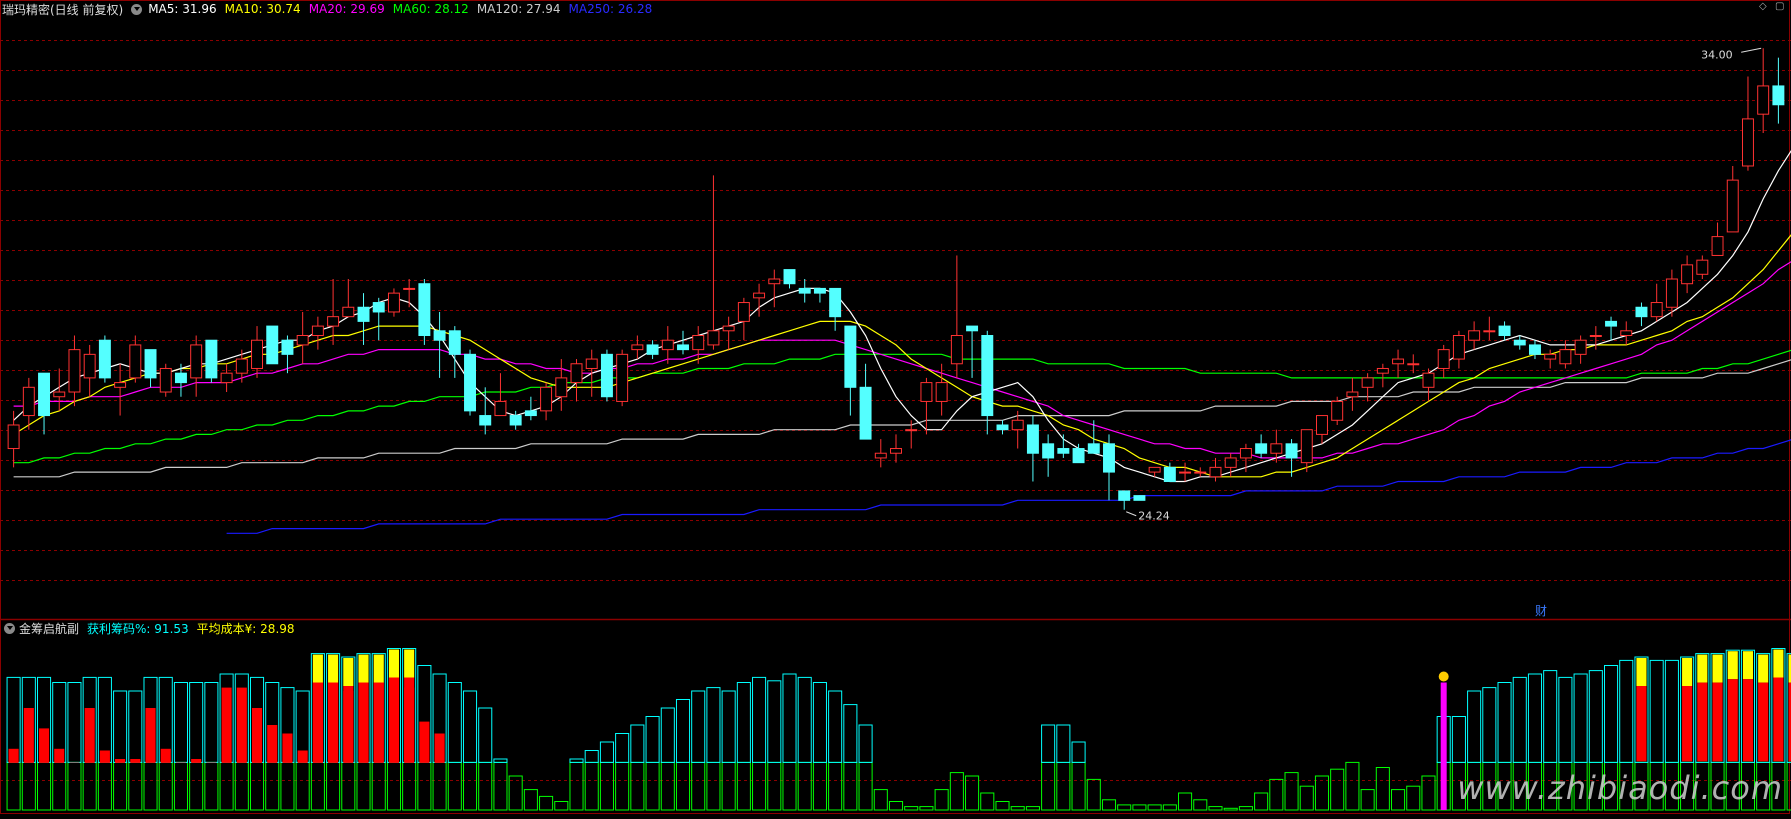 The image size is (1791, 819). Describe the element at coordinates (1764, 7) in the screenshot. I see `diamond-icon: ◇` at that location.